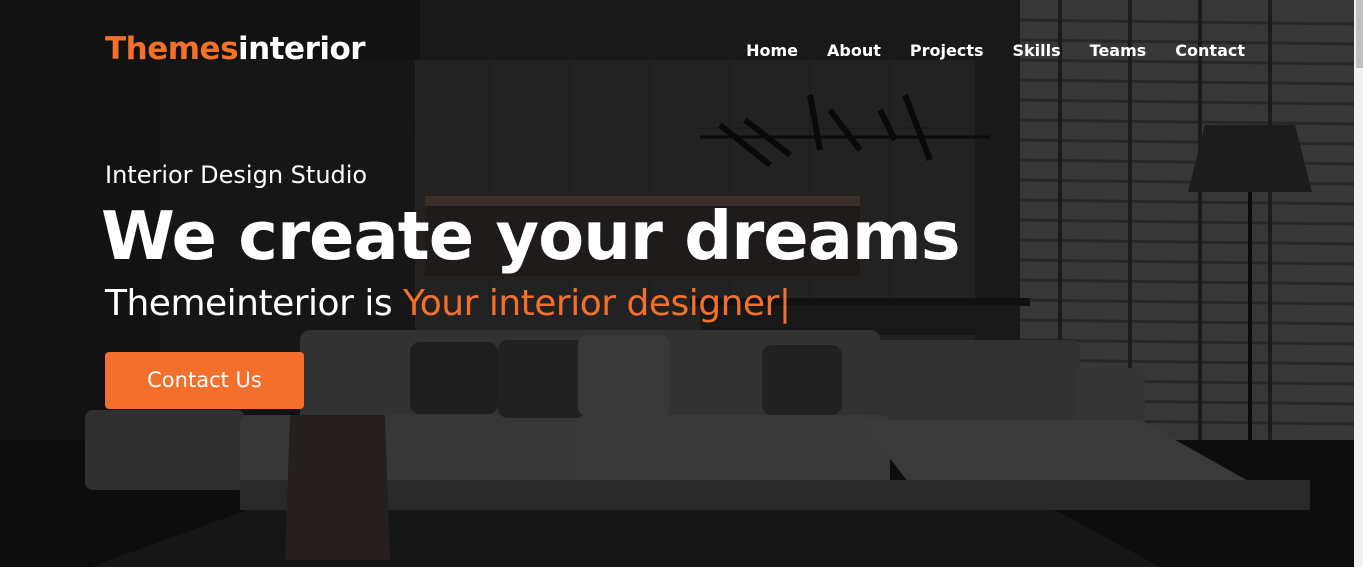 This screenshot has width=1363, height=567. What do you see at coordinates (236, 175) in the screenshot?
I see `hero-eyebrow: Interior Design Studio` at bounding box center [236, 175].